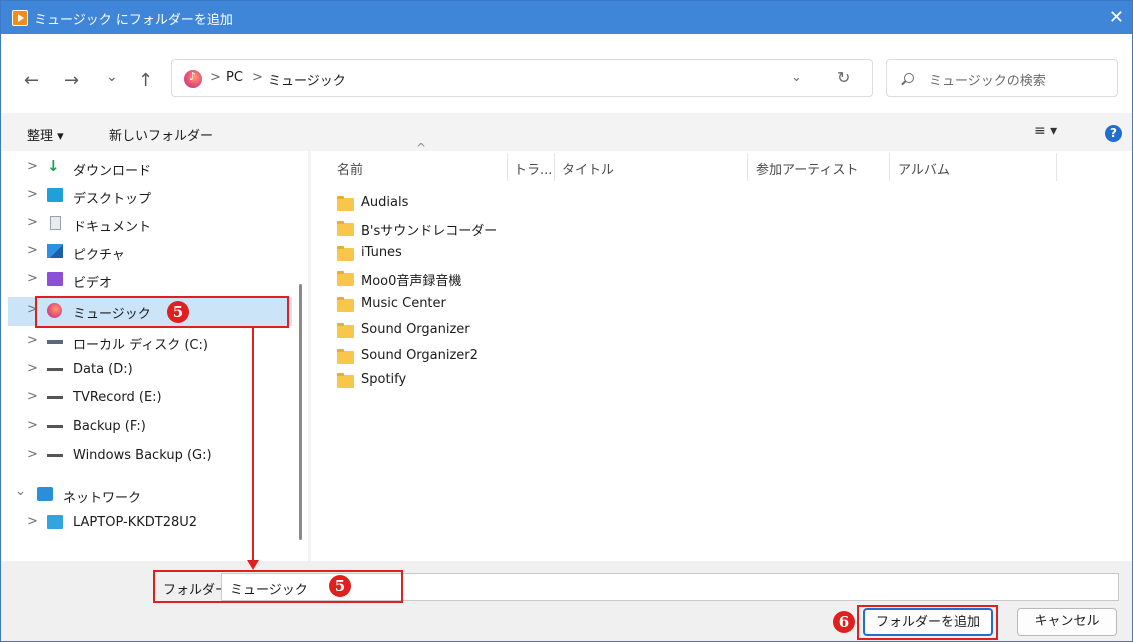  Describe the element at coordinates (142, 455) in the screenshot. I see `sidebar-item-label: Windows Backup (G:)` at that location.